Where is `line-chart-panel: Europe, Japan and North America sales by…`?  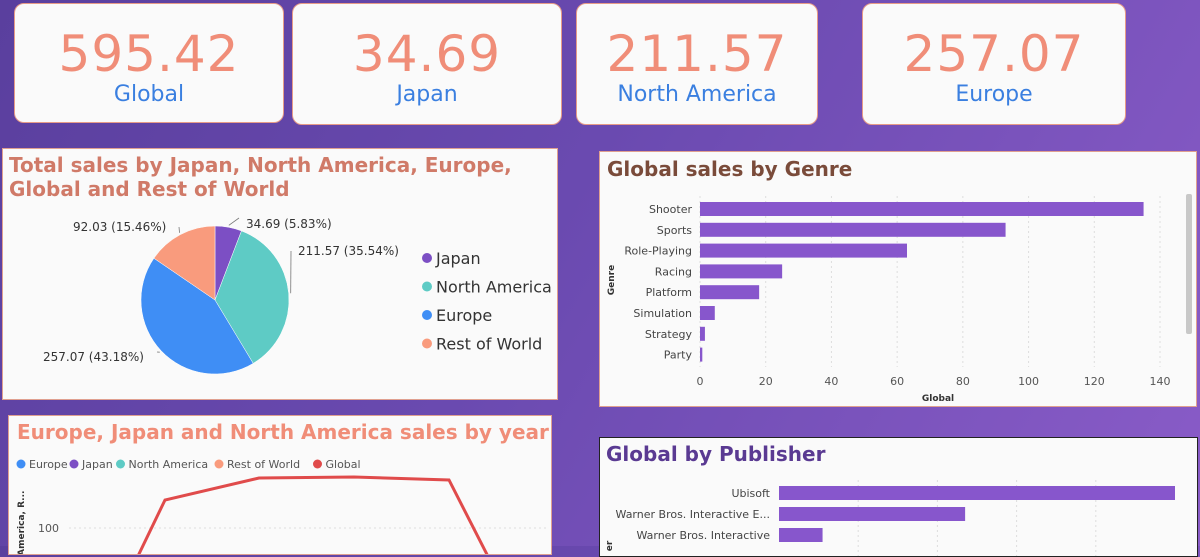 line-chart-panel: Europe, Japan and North America sales by… is located at coordinates (280, 485).